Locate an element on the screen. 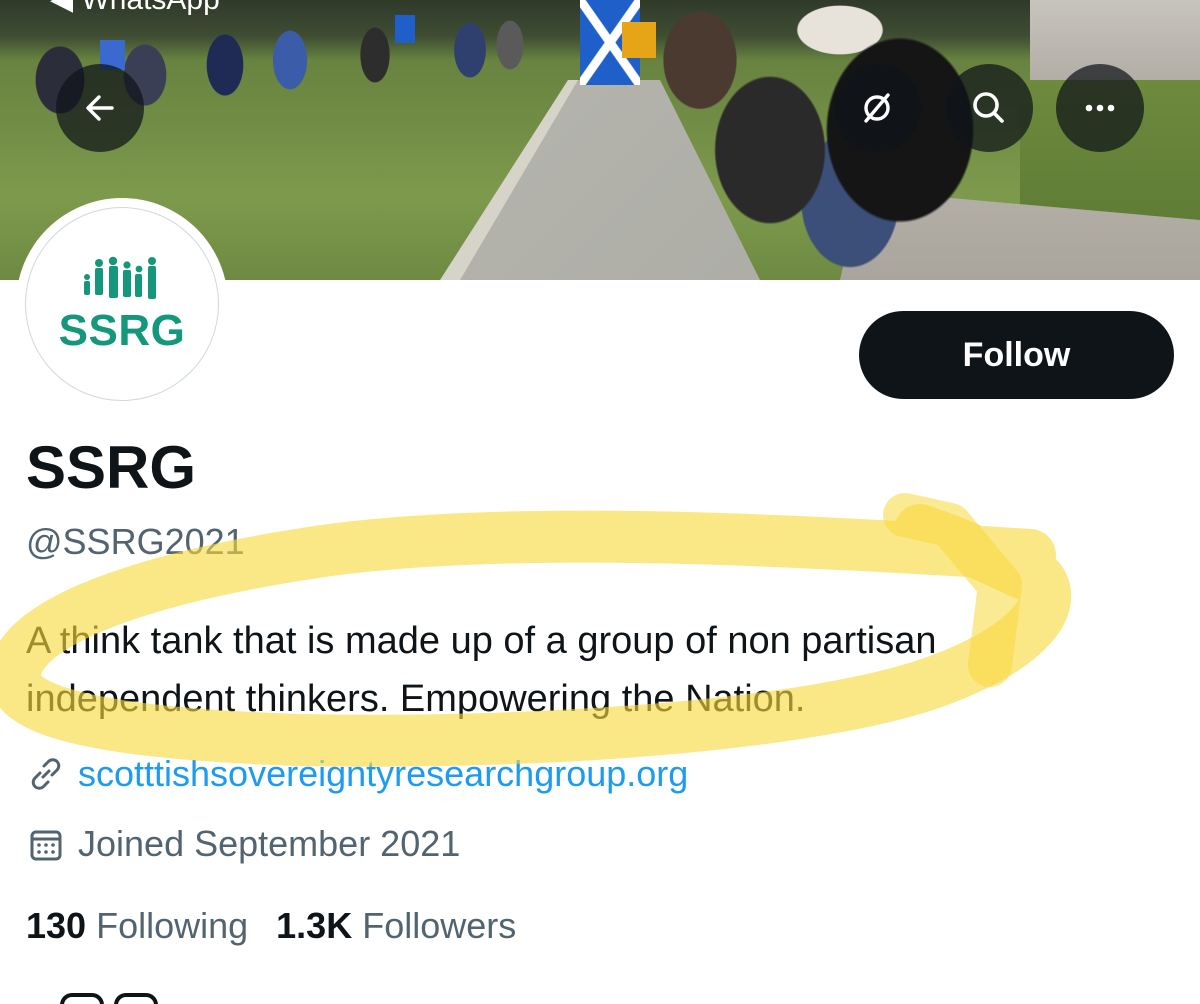 This screenshot has height=1004, width=1200. followers-count: 1.3K is located at coordinates (314, 925).